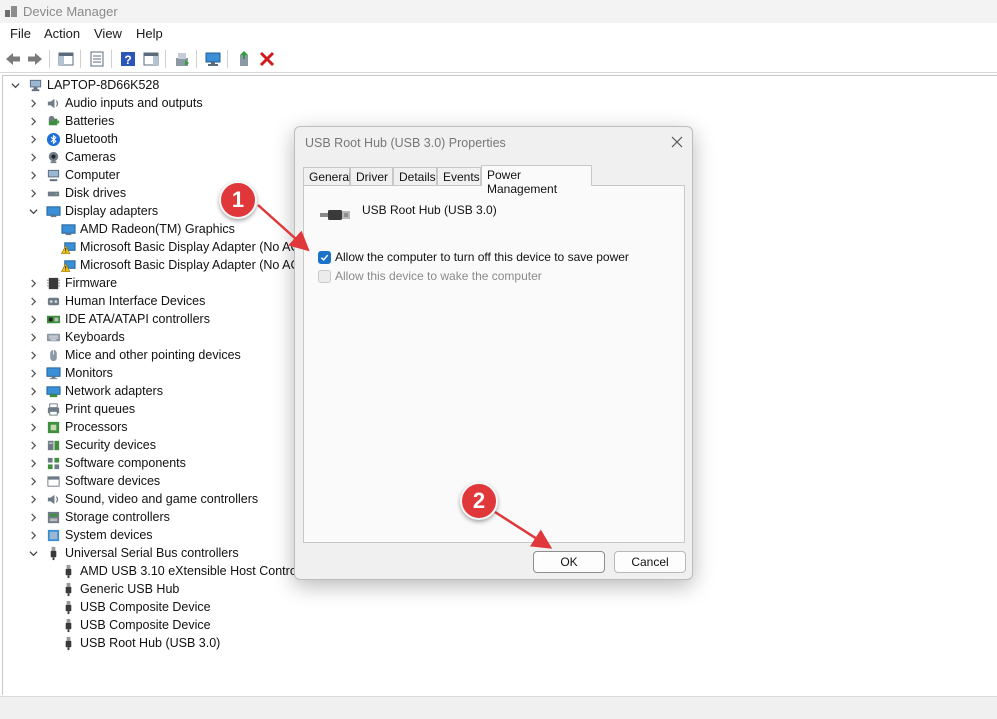  What do you see at coordinates (145, 607) in the screenshot?
I see `tree-item-label: USB Composite Device` at bounding box center [145, 607].